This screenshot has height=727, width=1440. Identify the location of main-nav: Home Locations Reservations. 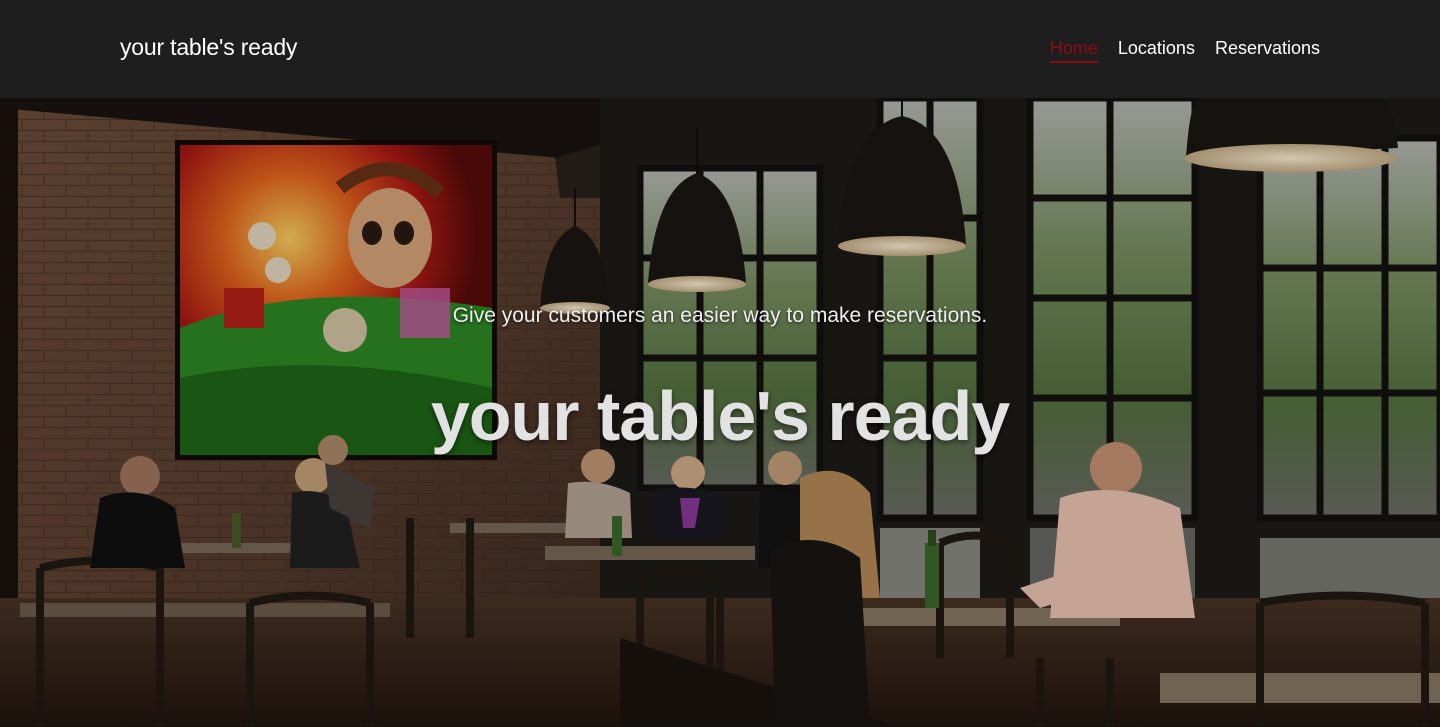
(1184, 50).